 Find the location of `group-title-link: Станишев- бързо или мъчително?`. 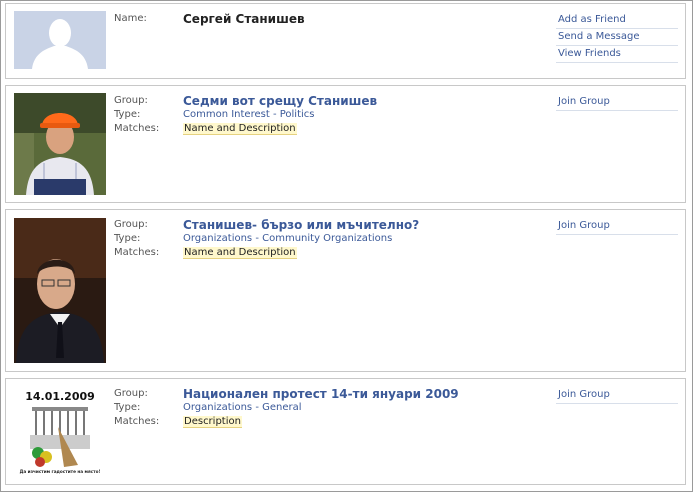

group-title-link: Станишев- бързо или мъчително? is located at coordinates (301, 225).